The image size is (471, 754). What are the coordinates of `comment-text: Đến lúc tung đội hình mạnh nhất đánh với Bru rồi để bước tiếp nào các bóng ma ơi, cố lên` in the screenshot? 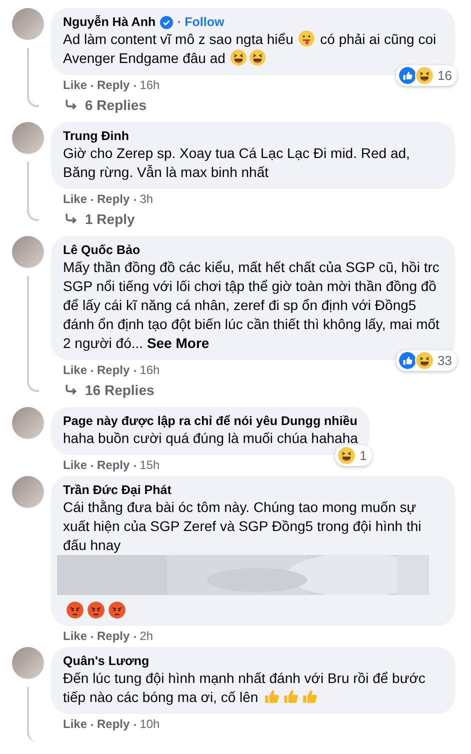 It's located at (244, 688).